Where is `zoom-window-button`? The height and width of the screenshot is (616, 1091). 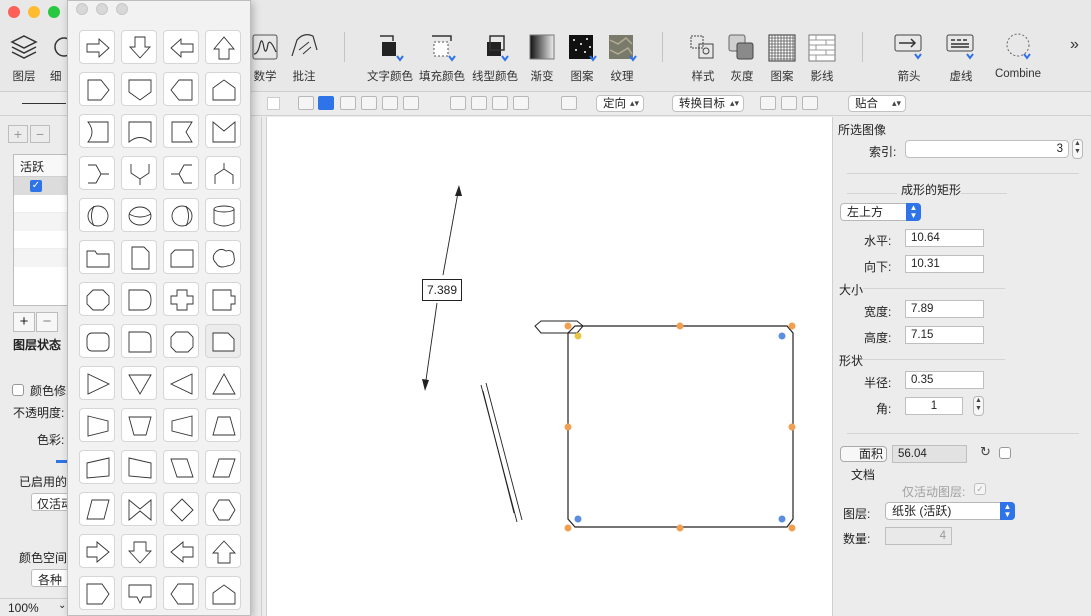
zoom-window-button is located at coordinates (54, 12).